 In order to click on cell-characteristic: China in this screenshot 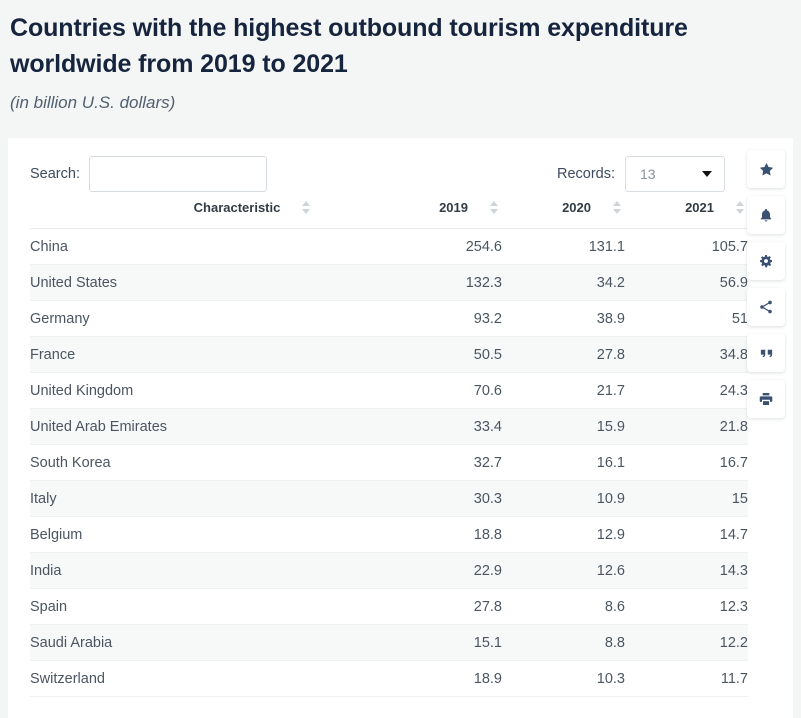, I will do `click(204, 246)`.